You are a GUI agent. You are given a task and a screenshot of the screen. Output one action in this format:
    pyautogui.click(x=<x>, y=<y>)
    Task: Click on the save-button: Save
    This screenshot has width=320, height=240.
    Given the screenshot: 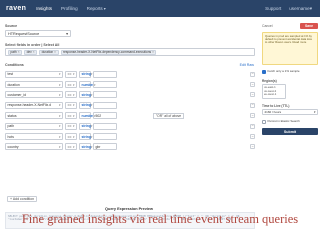 What is the action you would take?
    pyautogui.click(x=309, y=26)
    